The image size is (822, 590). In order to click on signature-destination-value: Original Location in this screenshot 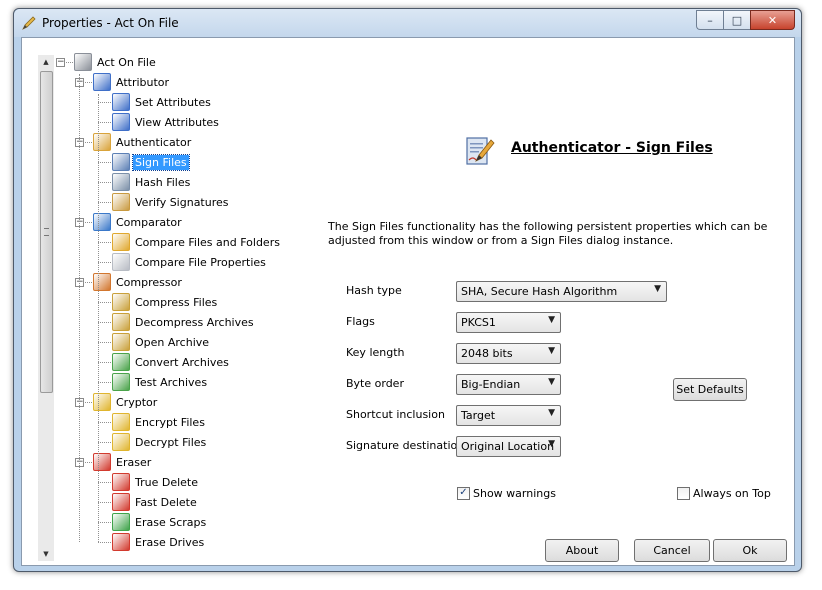, I will do `click(508, 446)`.